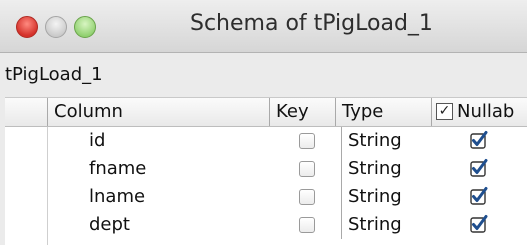 The width and height of the screenshot is (527, 245). I want to click on table-row: lname String, so click(266, 197).